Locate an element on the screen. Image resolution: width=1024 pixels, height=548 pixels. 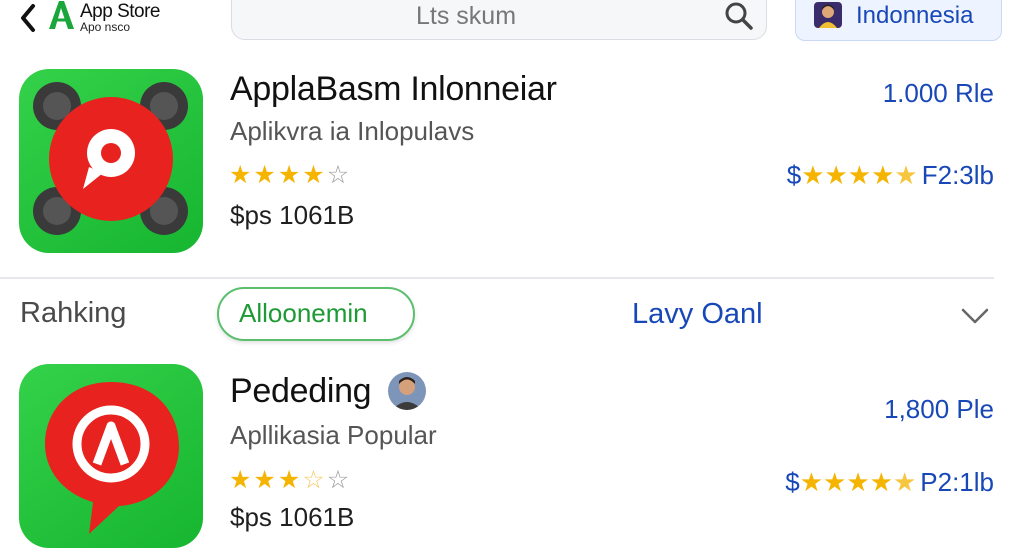
secondary-rating: $ ★★★★ ★ F2:3lb is located at coordinates (890, 175).